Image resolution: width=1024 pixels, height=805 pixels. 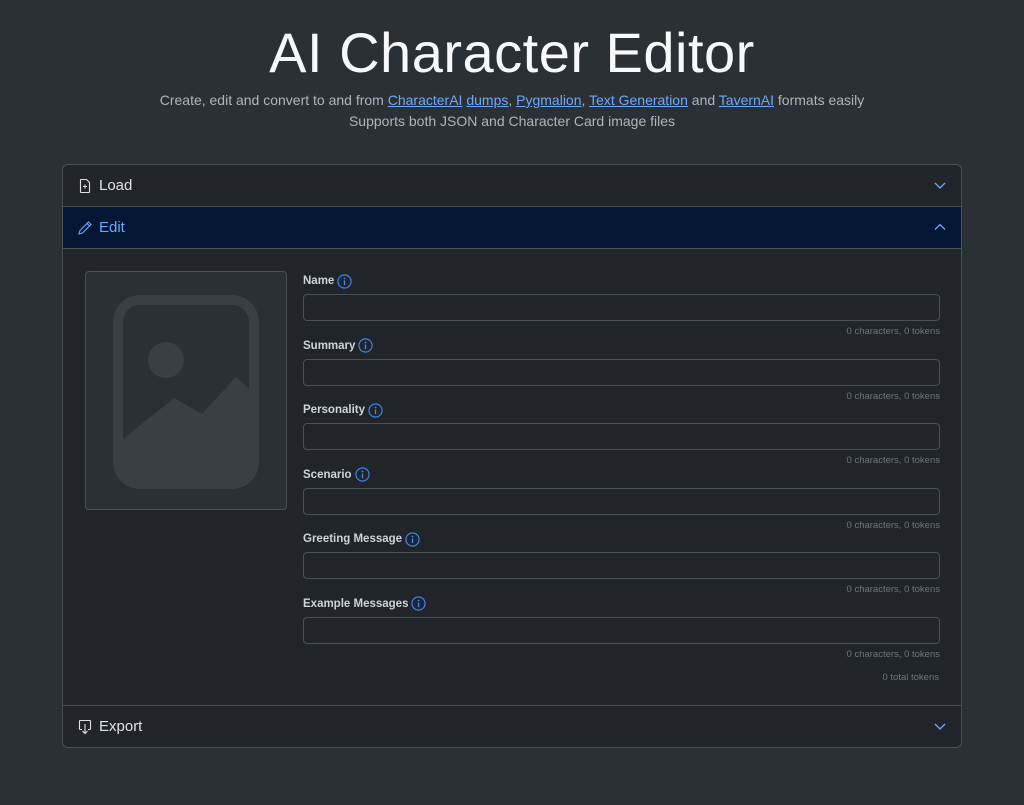 What do you see at coordinates (621, 565) in the screenshot?
I see `greeting-message-input` at bounding box center [621, 565].